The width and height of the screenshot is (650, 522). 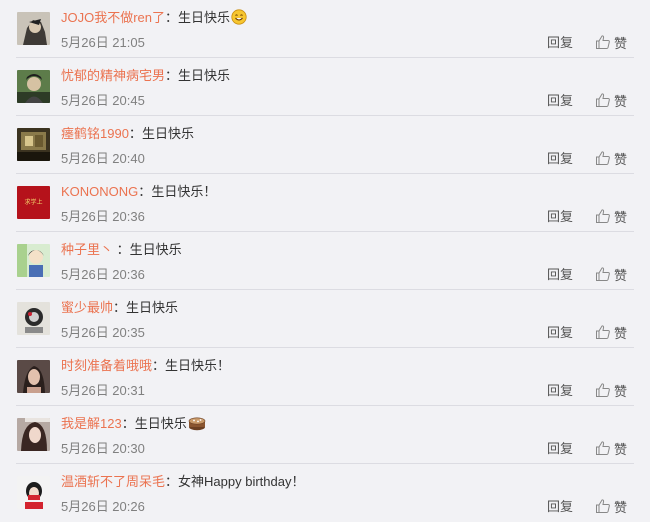 I want to click on comment-time: 5月26日 20:40, so click(x=103, y=158).